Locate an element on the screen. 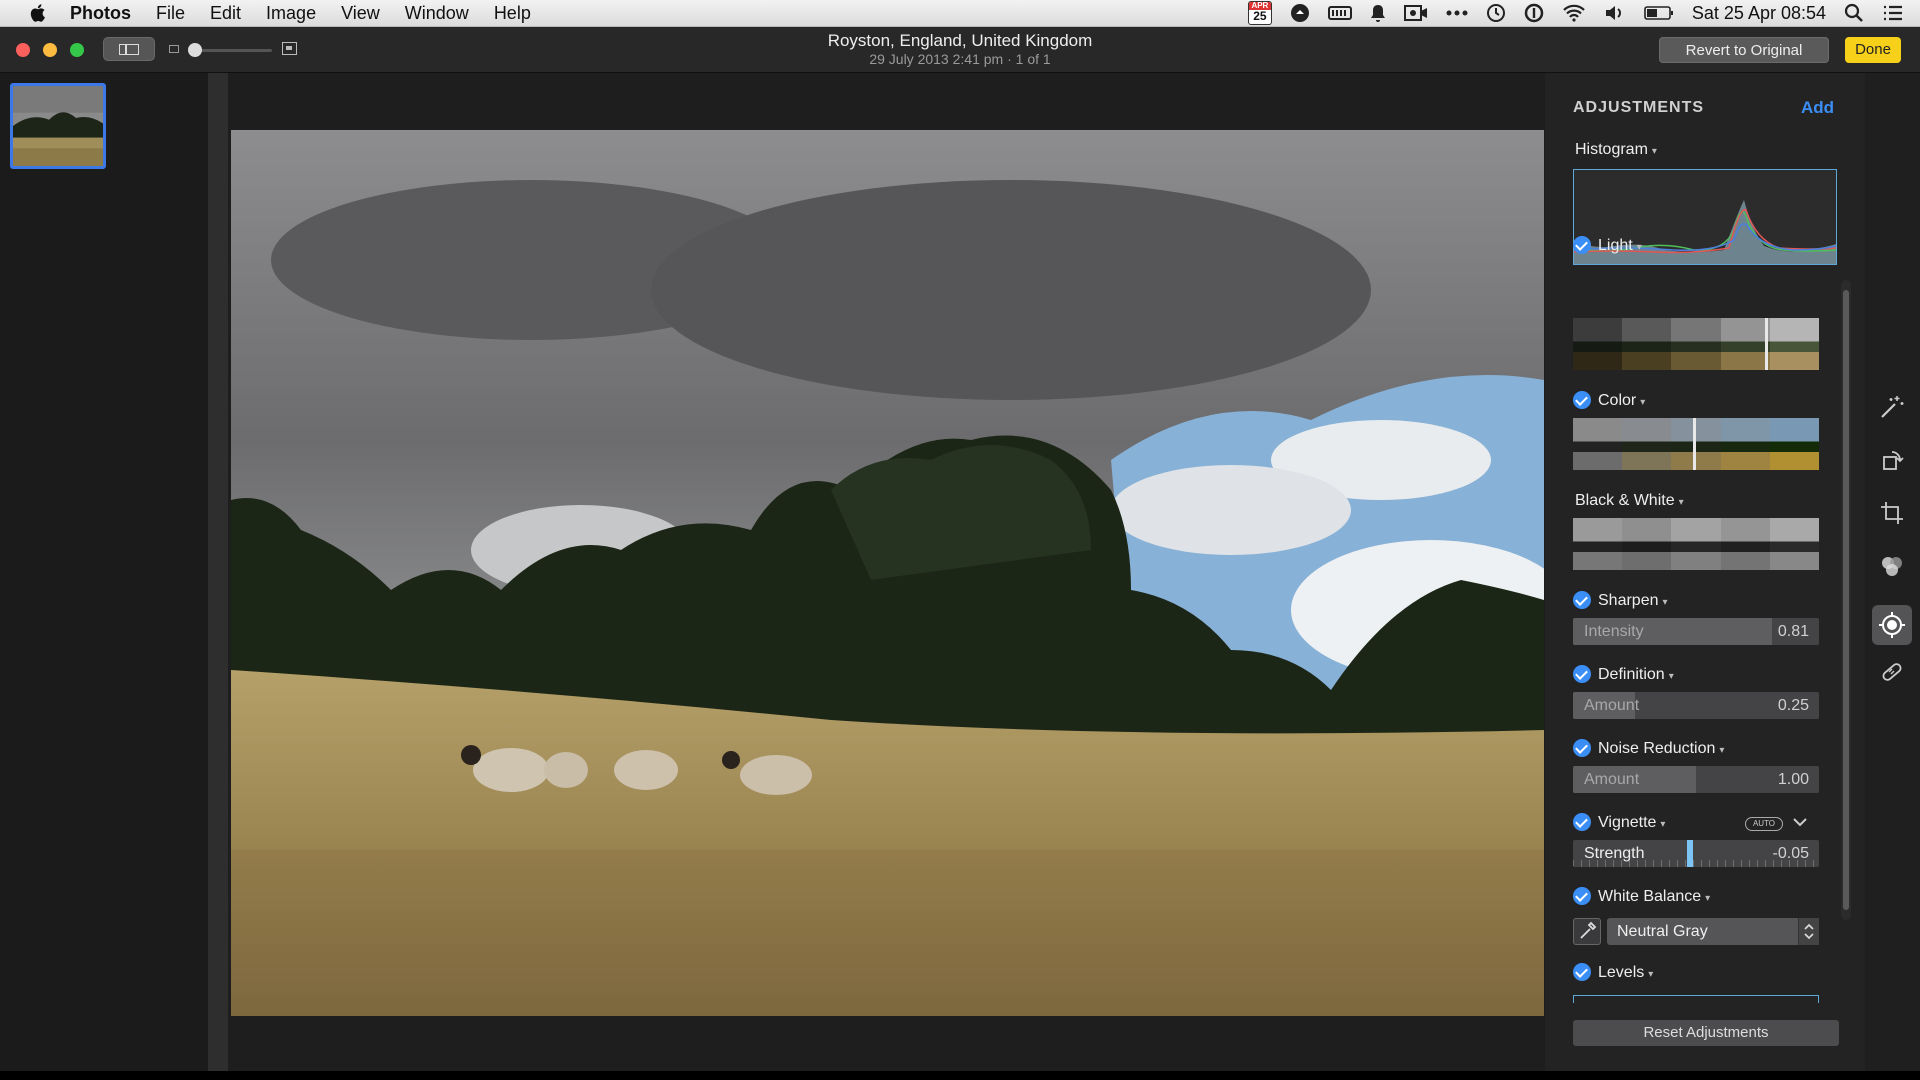  light-section-title: Light ▾ is located at coordinates (1620, 246).